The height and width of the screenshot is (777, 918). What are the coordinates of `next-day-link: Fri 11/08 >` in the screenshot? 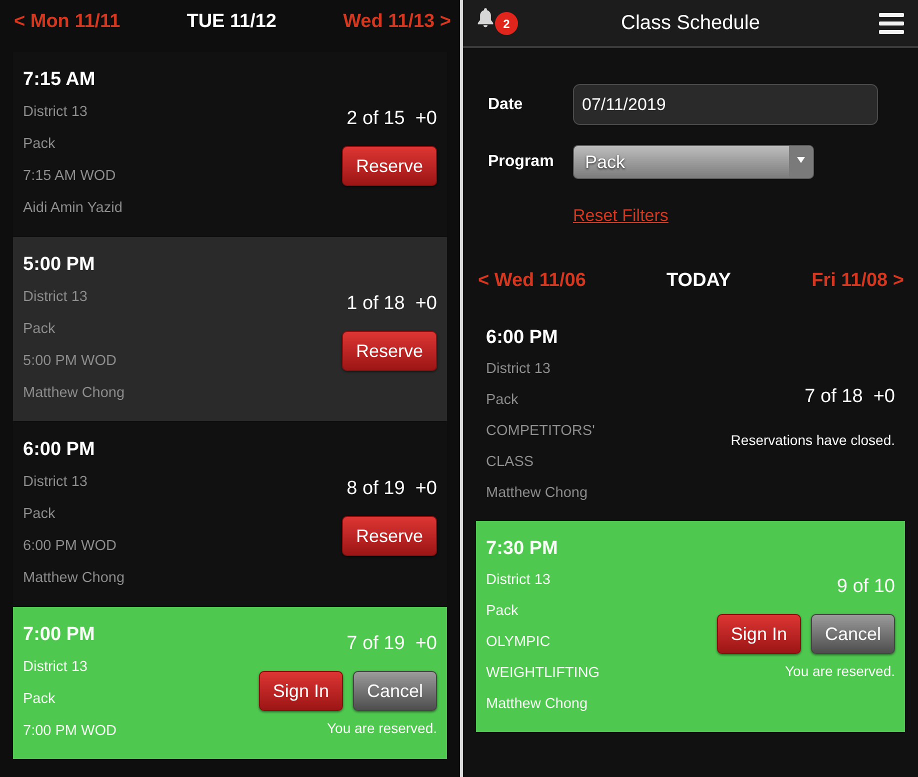 It's located at (858, 280).